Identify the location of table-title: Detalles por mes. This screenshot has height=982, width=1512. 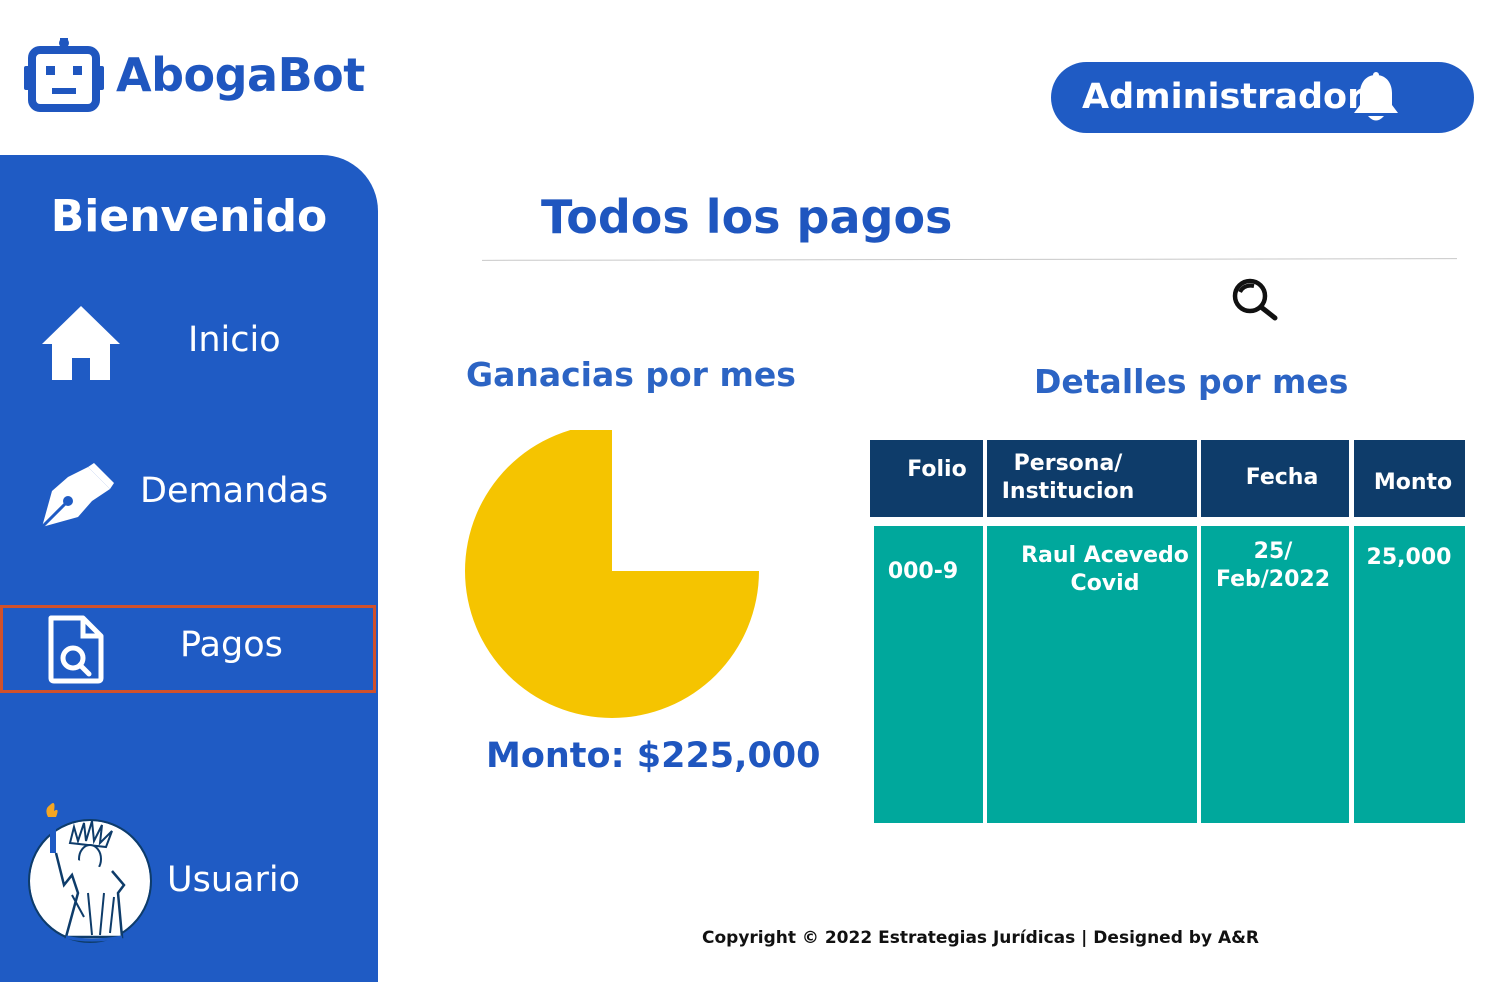
(1191, 381).